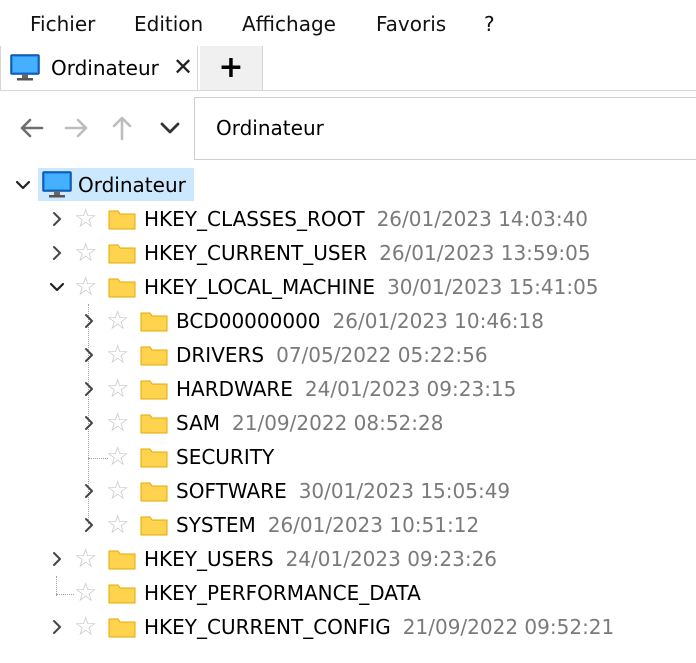  I want to click on key-date: 26/01/2023 14:03:40, so click(482, 219).